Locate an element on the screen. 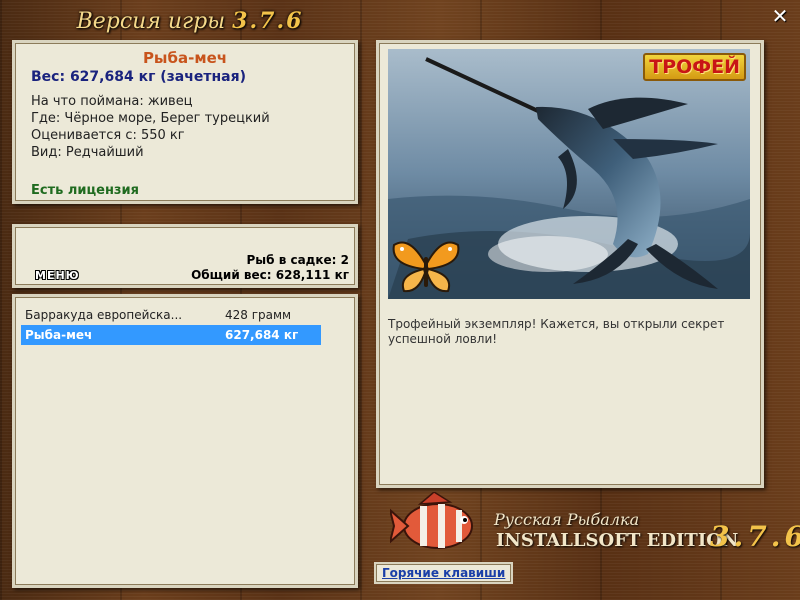  fish-rarity: Вид: Редчайший is located at coordinates (87, 152).